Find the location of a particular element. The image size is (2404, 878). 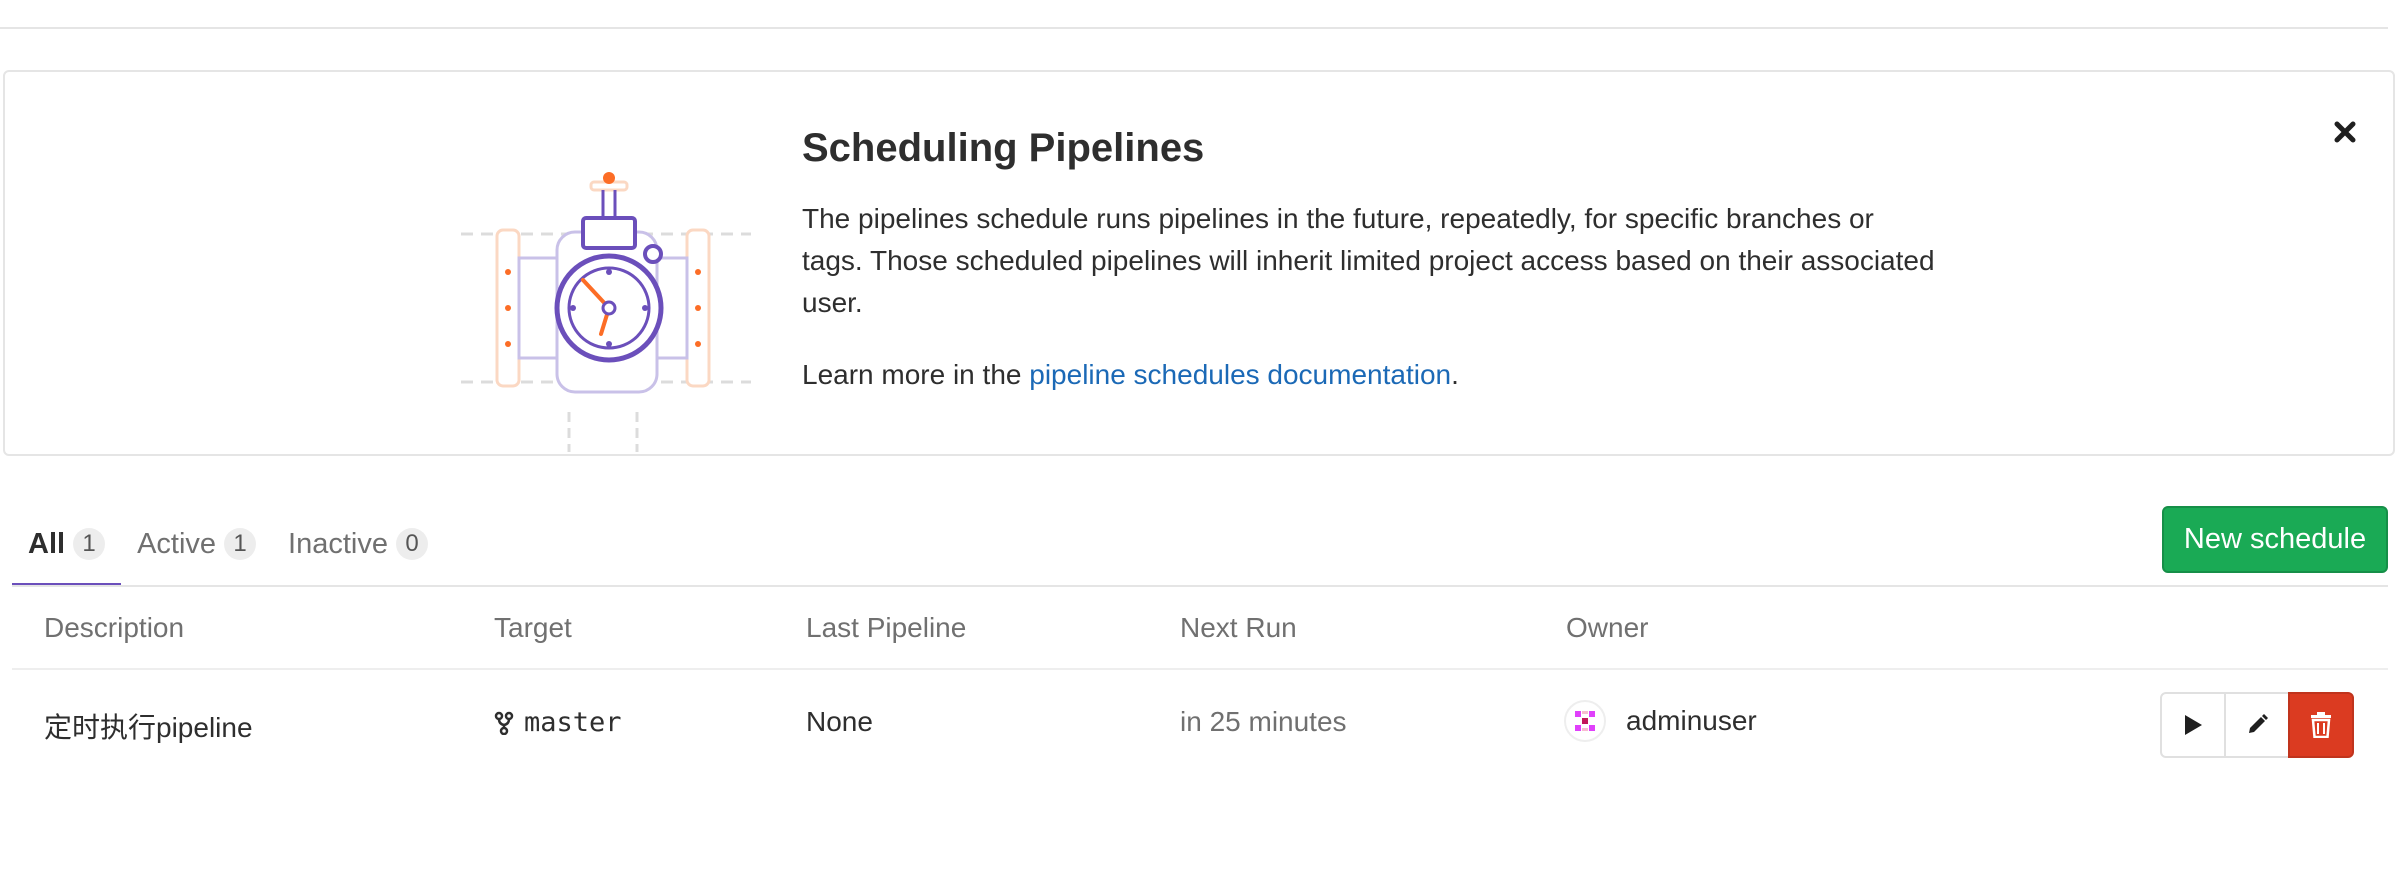

learn-more-prefix: Learn more in the is located at coordinates (916, 374).